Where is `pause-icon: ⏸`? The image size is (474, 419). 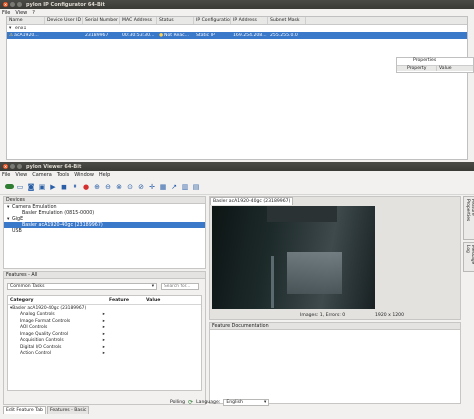
pause-icon: ⏸ is located at coordinates (75, 187).